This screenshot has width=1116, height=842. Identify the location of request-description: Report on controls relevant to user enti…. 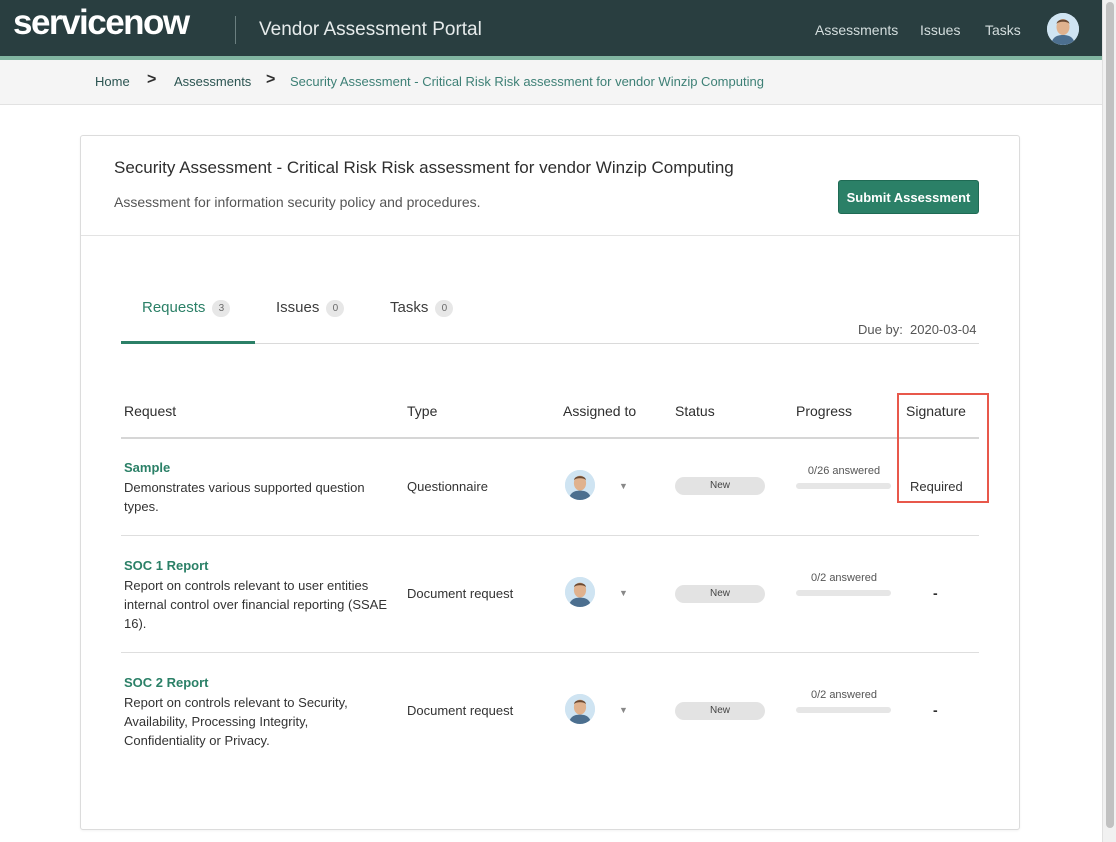
(256, 604).